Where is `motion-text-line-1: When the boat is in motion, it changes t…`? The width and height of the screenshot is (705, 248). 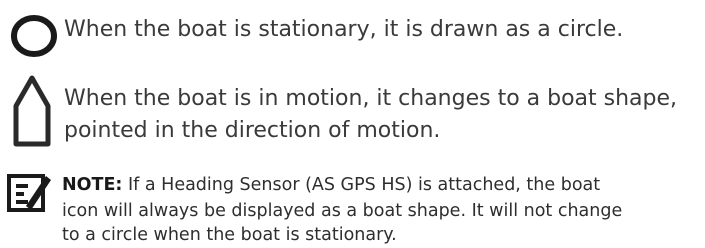
motion-text-line-1: When the boat is in motion, it changes t… is located at coordinates (371, 98).